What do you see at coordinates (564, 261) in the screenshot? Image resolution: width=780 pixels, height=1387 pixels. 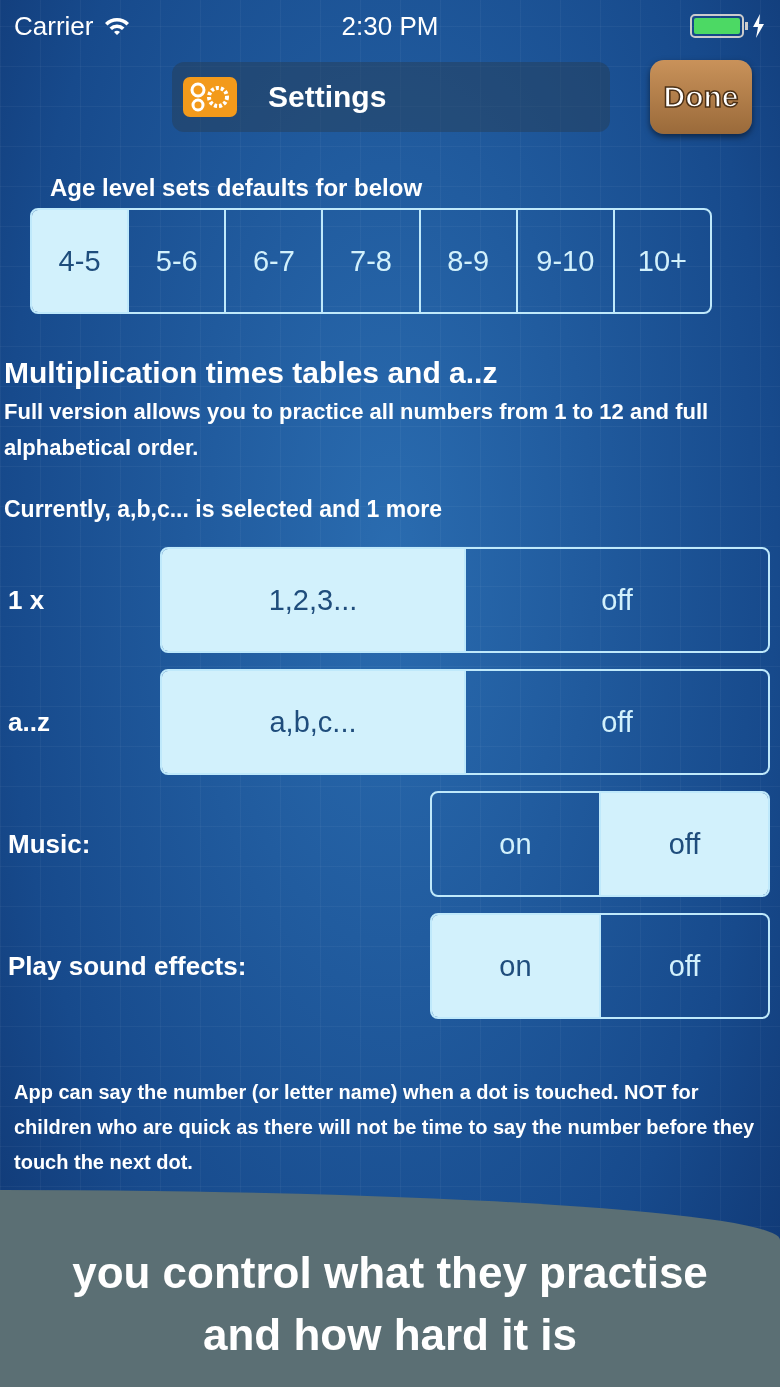 I see `age-segment: 9-10` at bounding box center [564, 261].